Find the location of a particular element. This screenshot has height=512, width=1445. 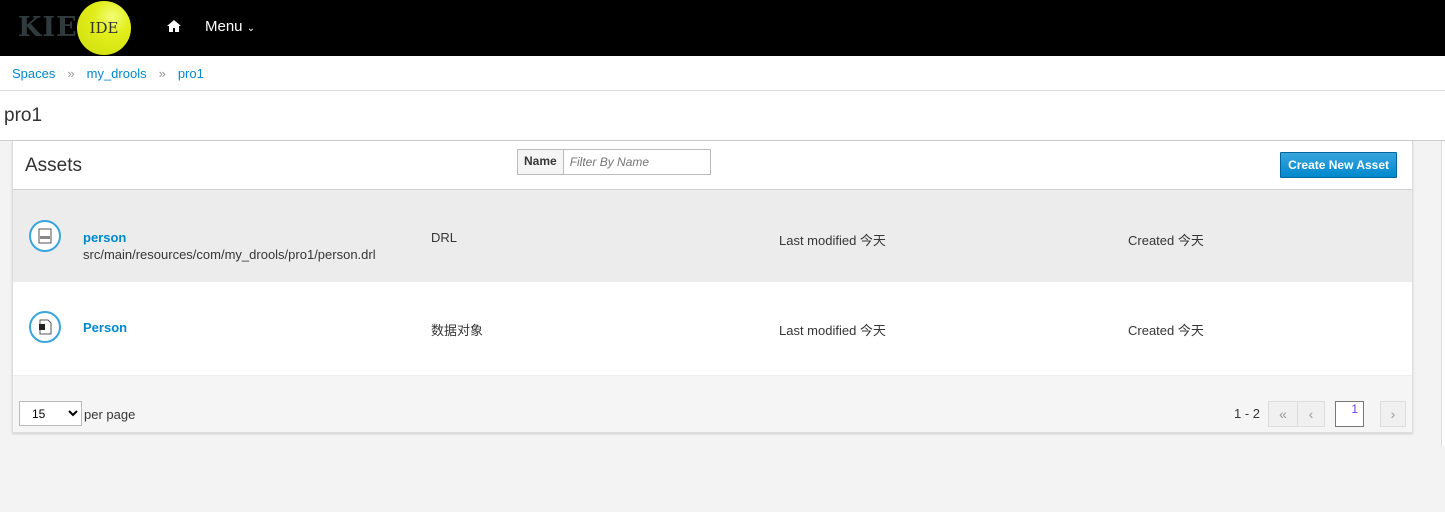

drl-file-icon is located at coordinates (45, 236).